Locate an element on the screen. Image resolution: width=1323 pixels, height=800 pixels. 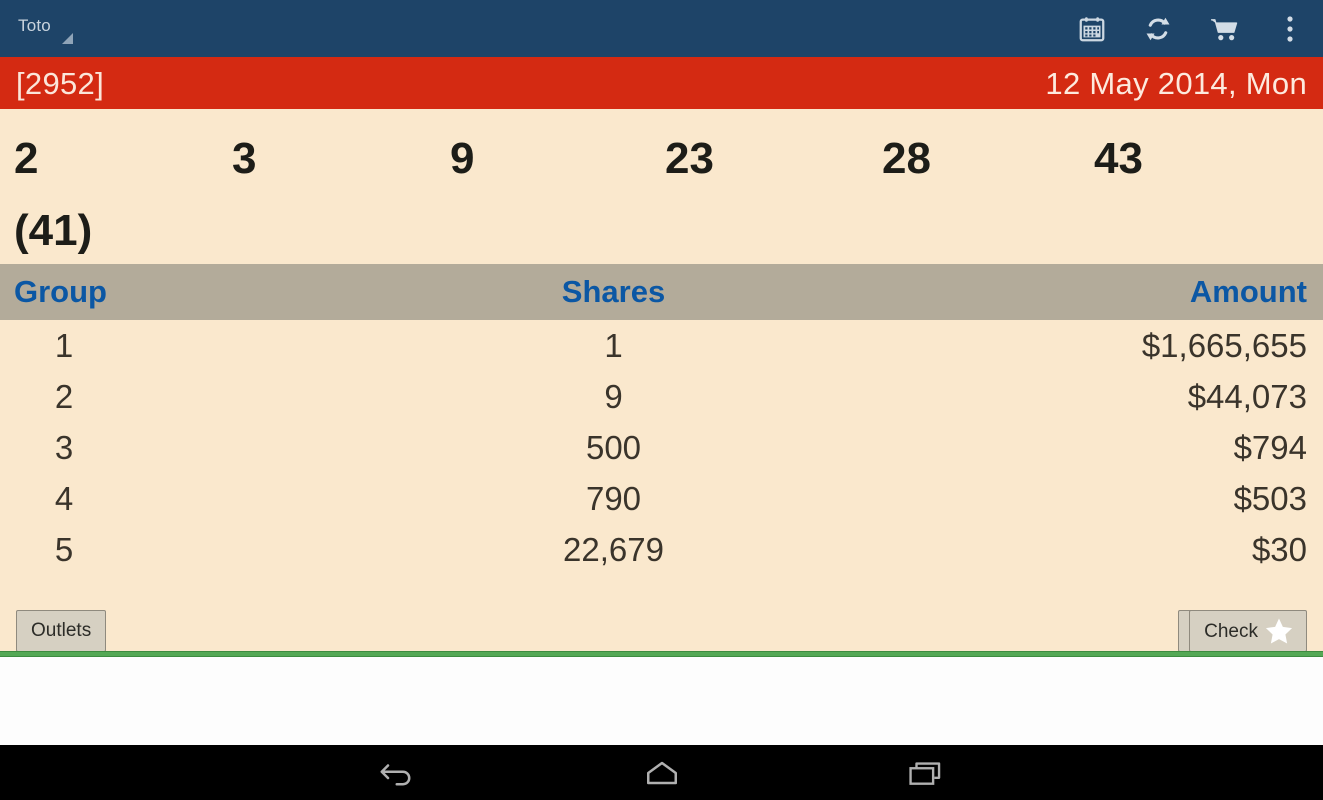
outlets-button-label: Outlets is located at coordinates (61, 630).